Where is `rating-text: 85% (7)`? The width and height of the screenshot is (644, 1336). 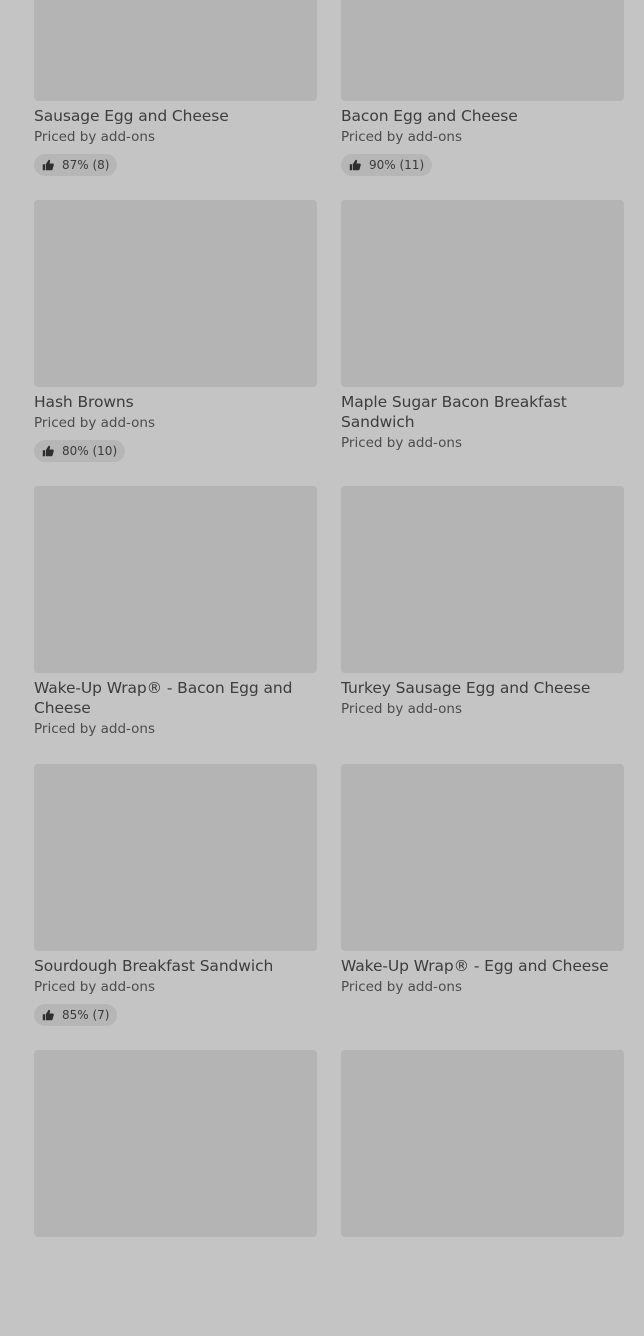
rating-text: 85% (7) is located at coordinates (86, 1015).